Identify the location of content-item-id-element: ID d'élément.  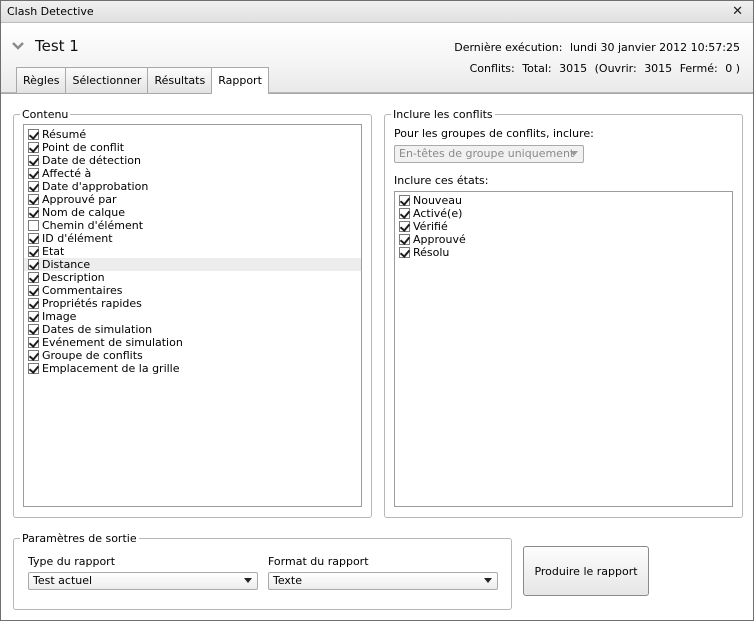
(192, 238).